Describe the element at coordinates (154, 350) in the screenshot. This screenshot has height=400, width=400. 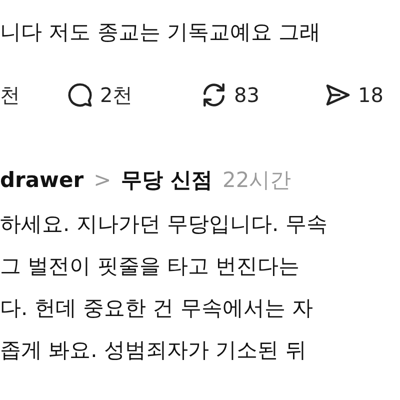
I see `reply-text-line: 좁게 봐요. 성범죄자가 기소된 뒤` at that location.